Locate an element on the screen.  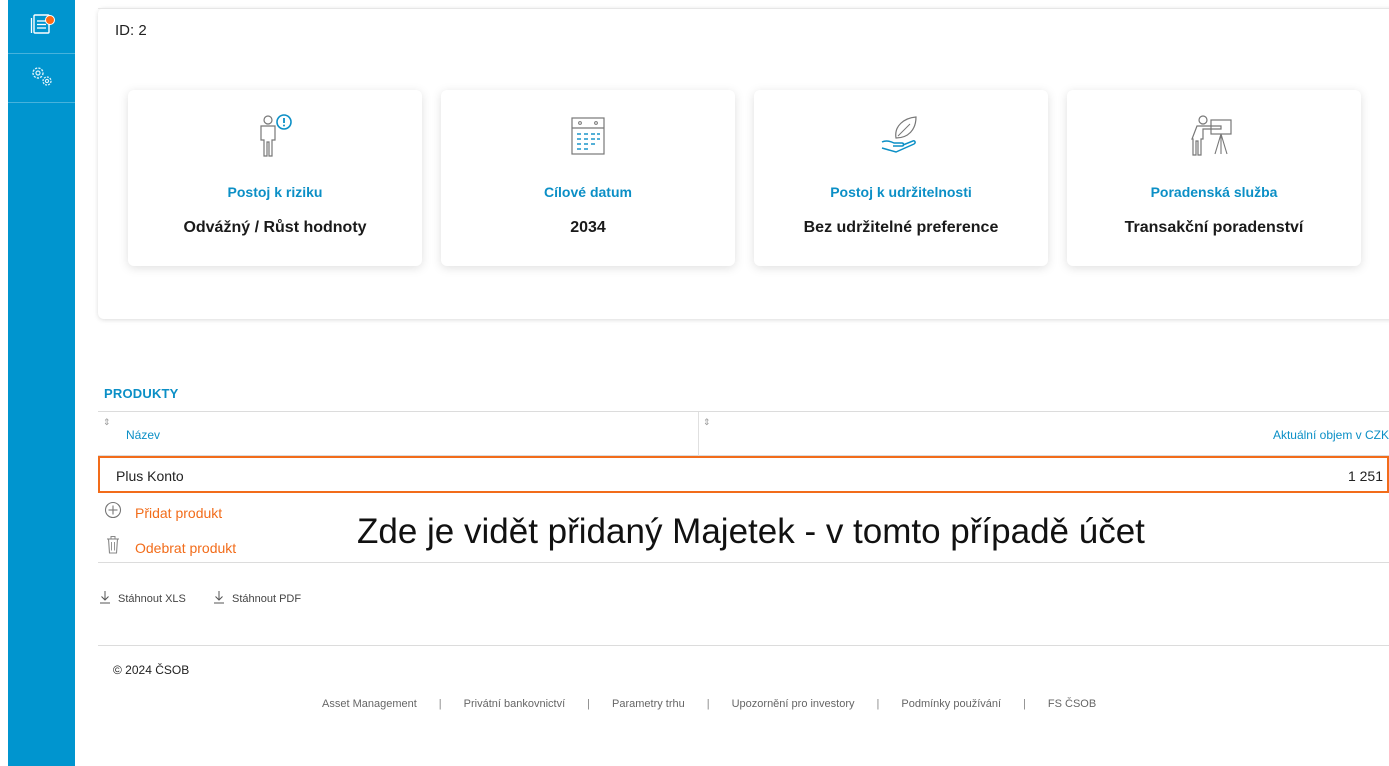
add-product-button: Přidat produkt is located at coordinates (163, 512).